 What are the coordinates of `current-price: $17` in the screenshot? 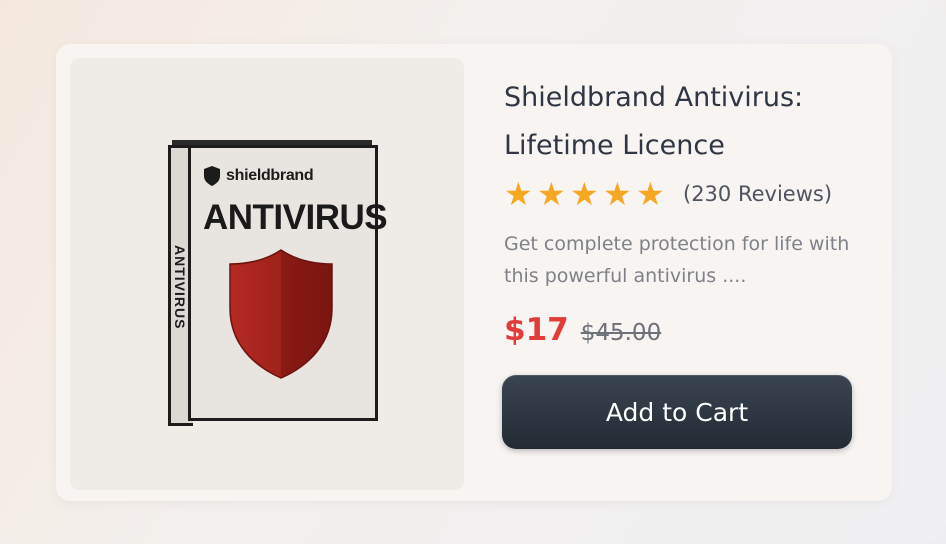 It's located at (536, 330).